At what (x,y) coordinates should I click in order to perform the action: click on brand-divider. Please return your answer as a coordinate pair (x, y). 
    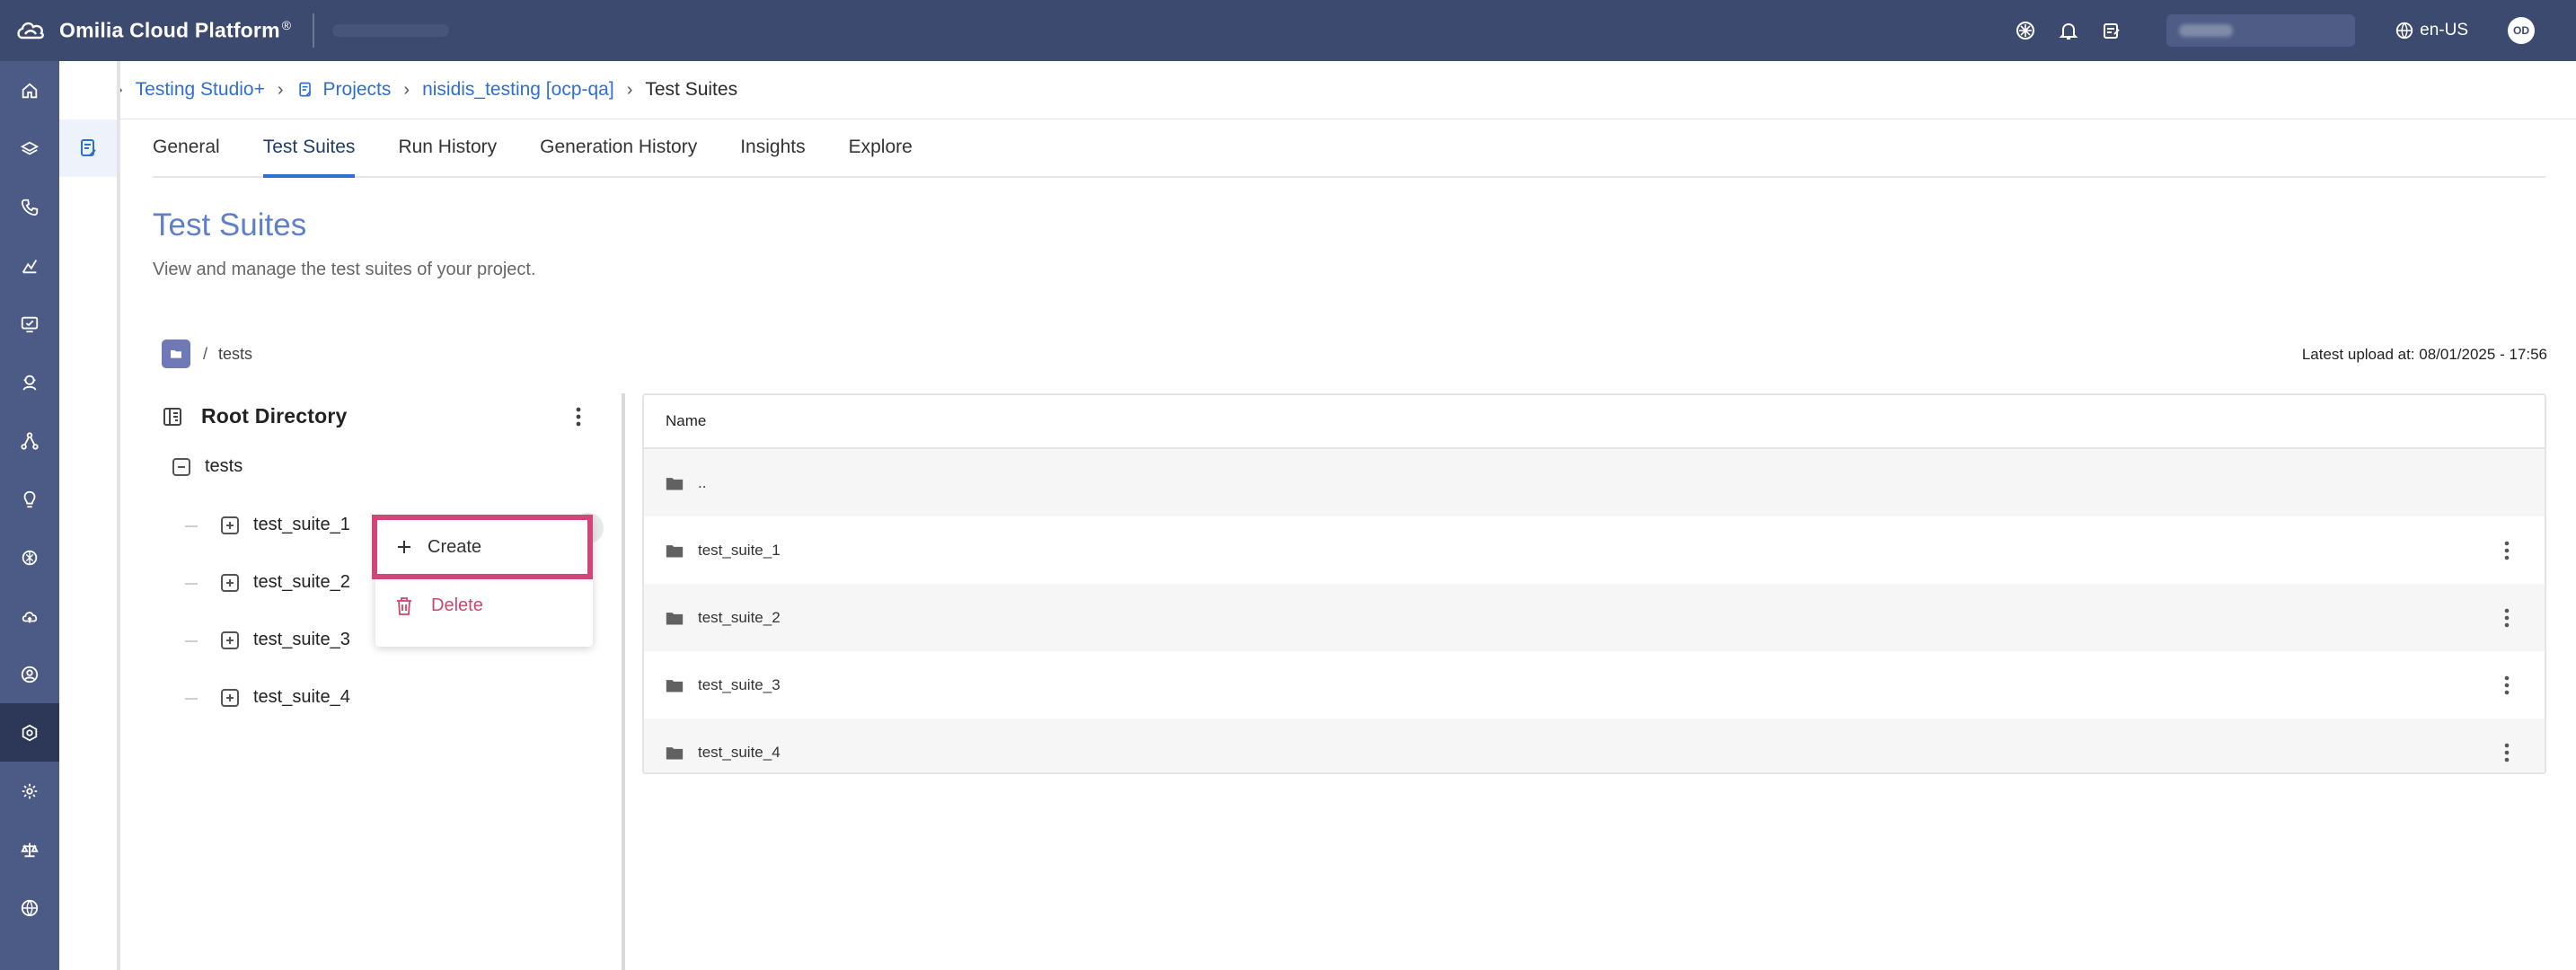
    Looking at the image, I should click on (314, 30).